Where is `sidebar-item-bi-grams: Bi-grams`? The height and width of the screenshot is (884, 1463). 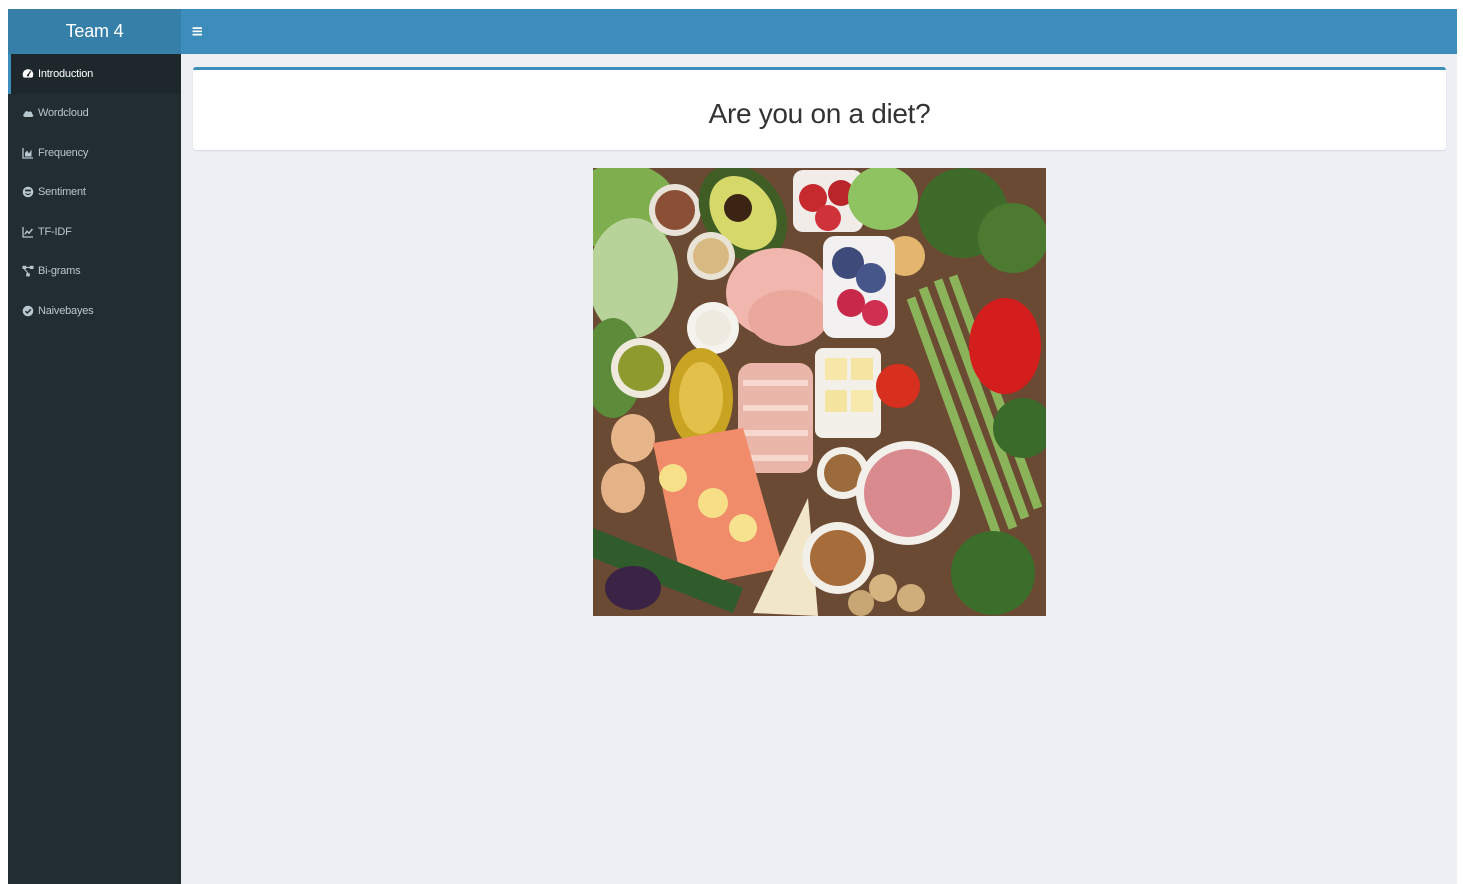 sidebar-item-bi-grams: Bi-grams is located at coordinates (94, 272).